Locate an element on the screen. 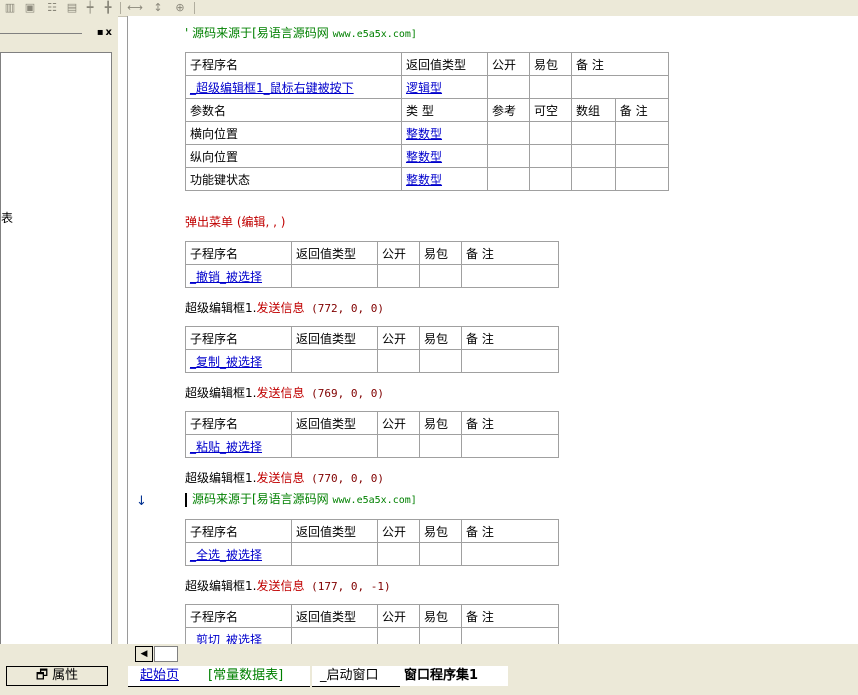 The height and width of the screenshot is (695, 858). tab-startup-window: _启动窗口 is located at coordinates (356, 676).